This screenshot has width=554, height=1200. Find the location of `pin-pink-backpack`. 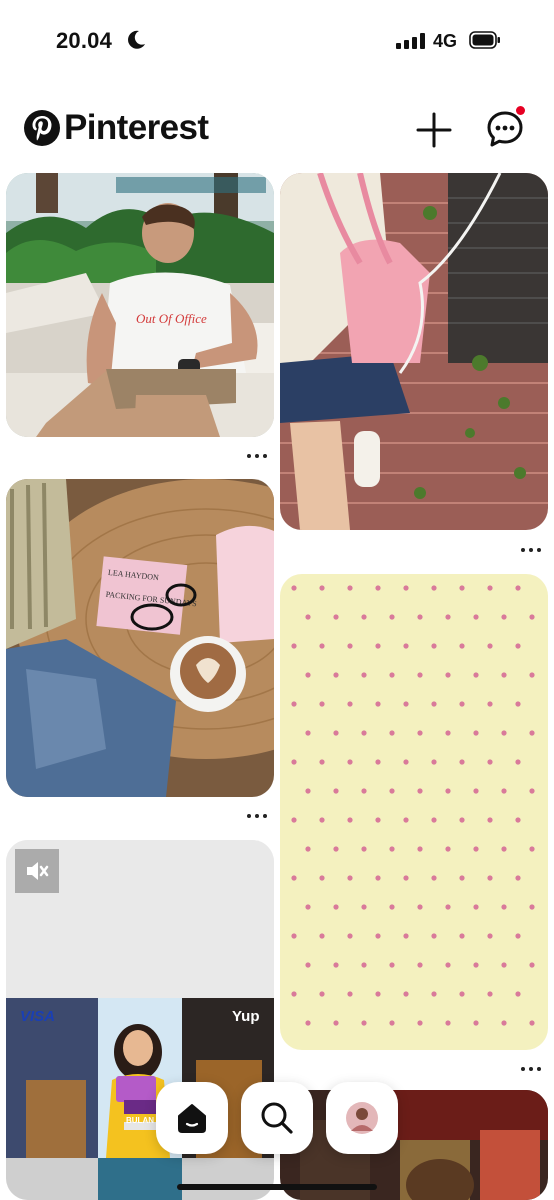

pin-pink-backpack is located at coordinates (414, 351).